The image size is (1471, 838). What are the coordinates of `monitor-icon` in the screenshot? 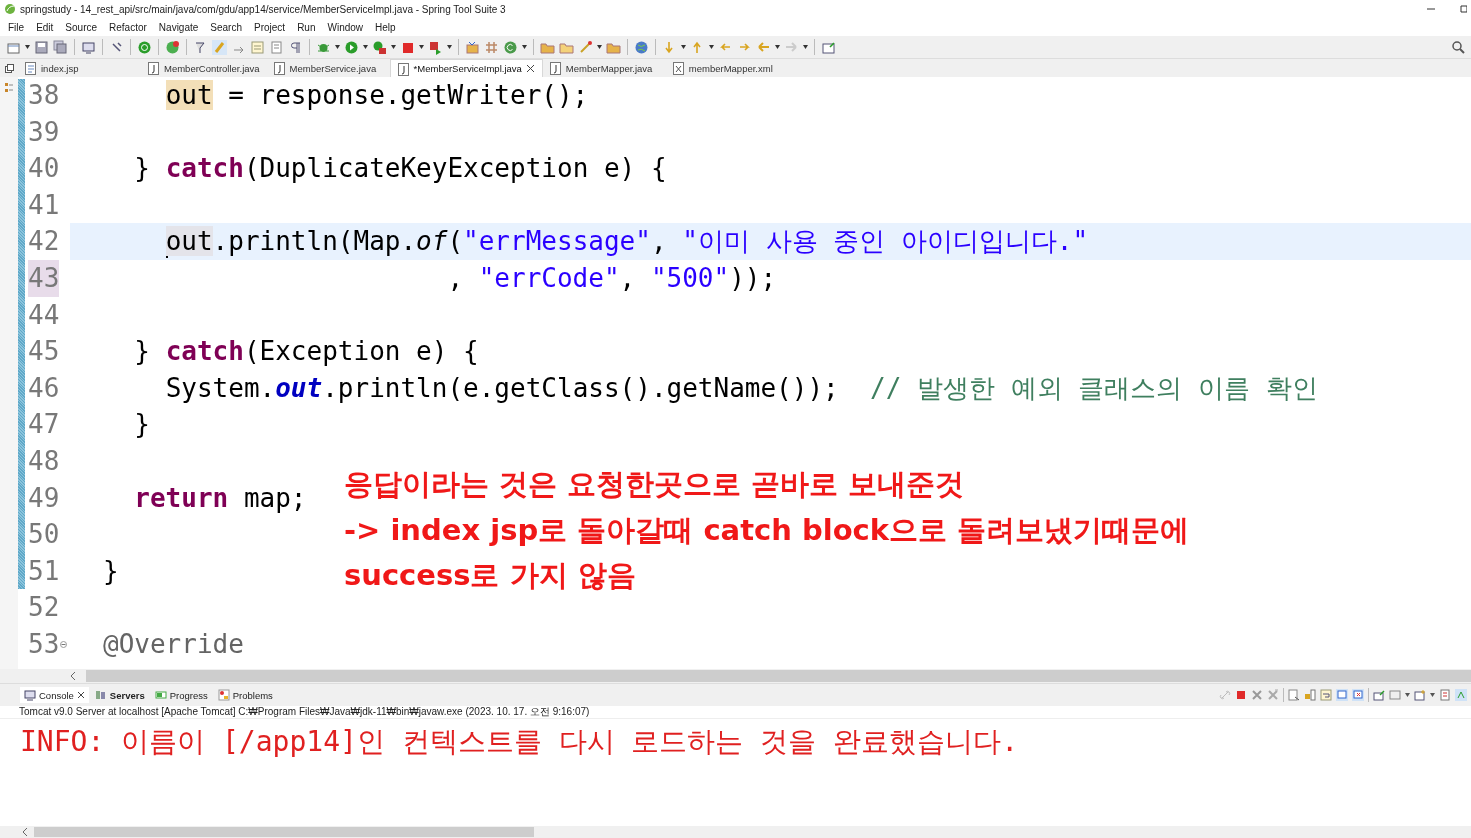 It's located at (88, 47).